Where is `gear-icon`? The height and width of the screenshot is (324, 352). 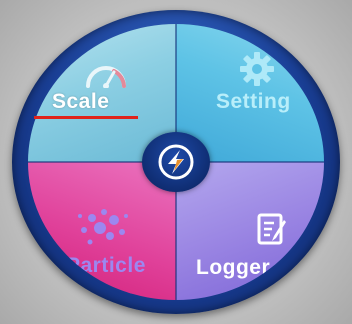 gear-icon is located at coordinates (257, 69).